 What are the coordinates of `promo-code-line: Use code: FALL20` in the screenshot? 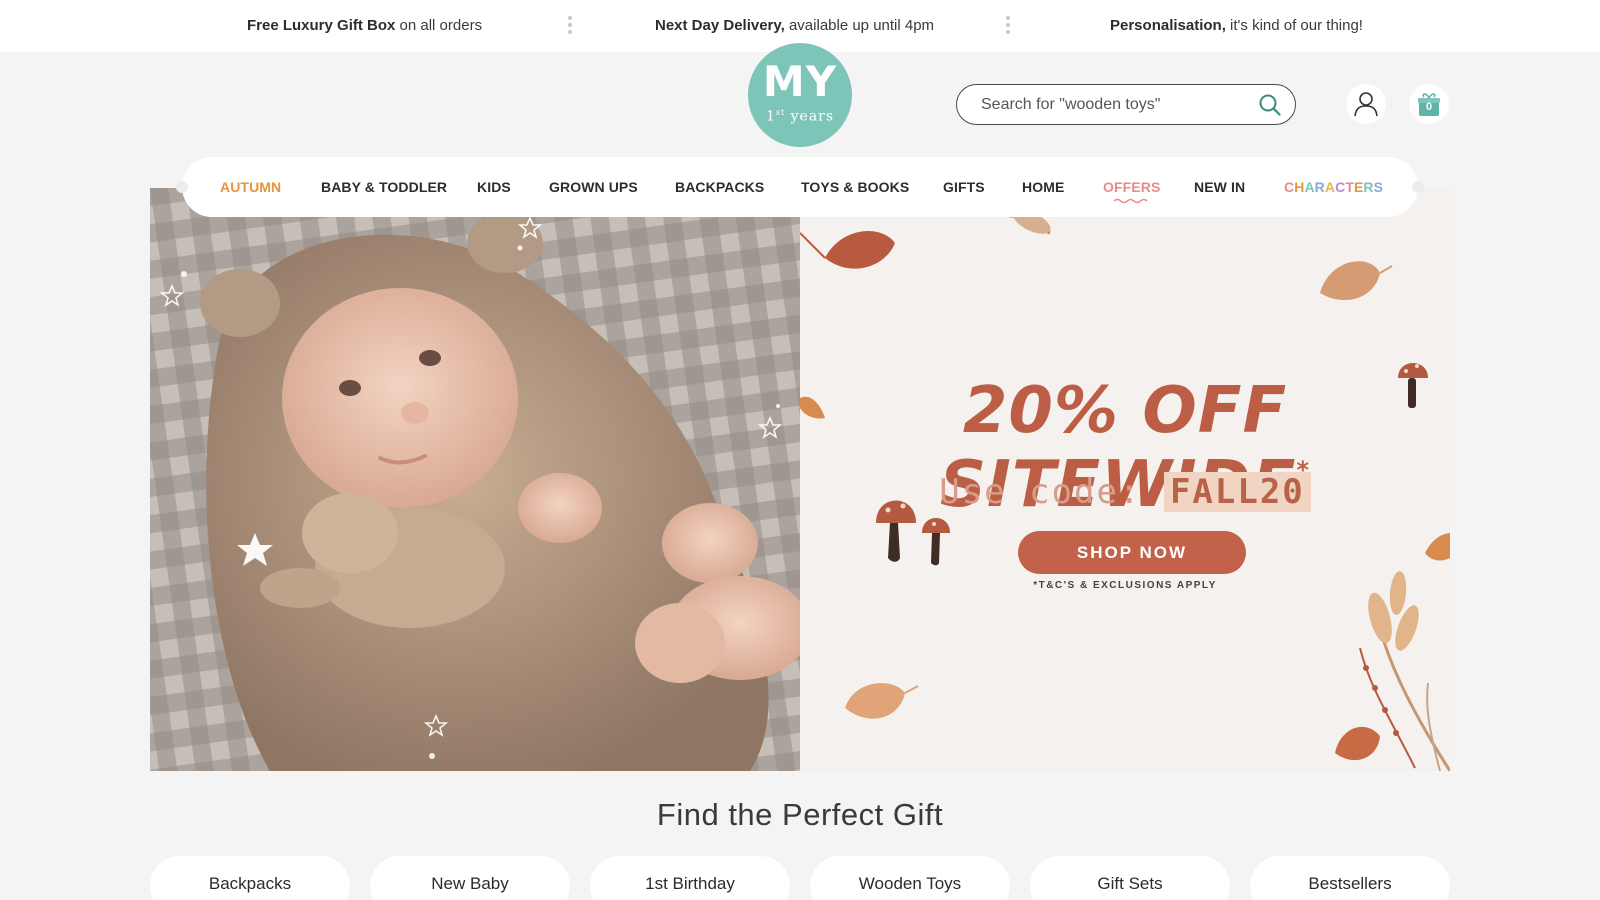 It's located at (1125, 492).